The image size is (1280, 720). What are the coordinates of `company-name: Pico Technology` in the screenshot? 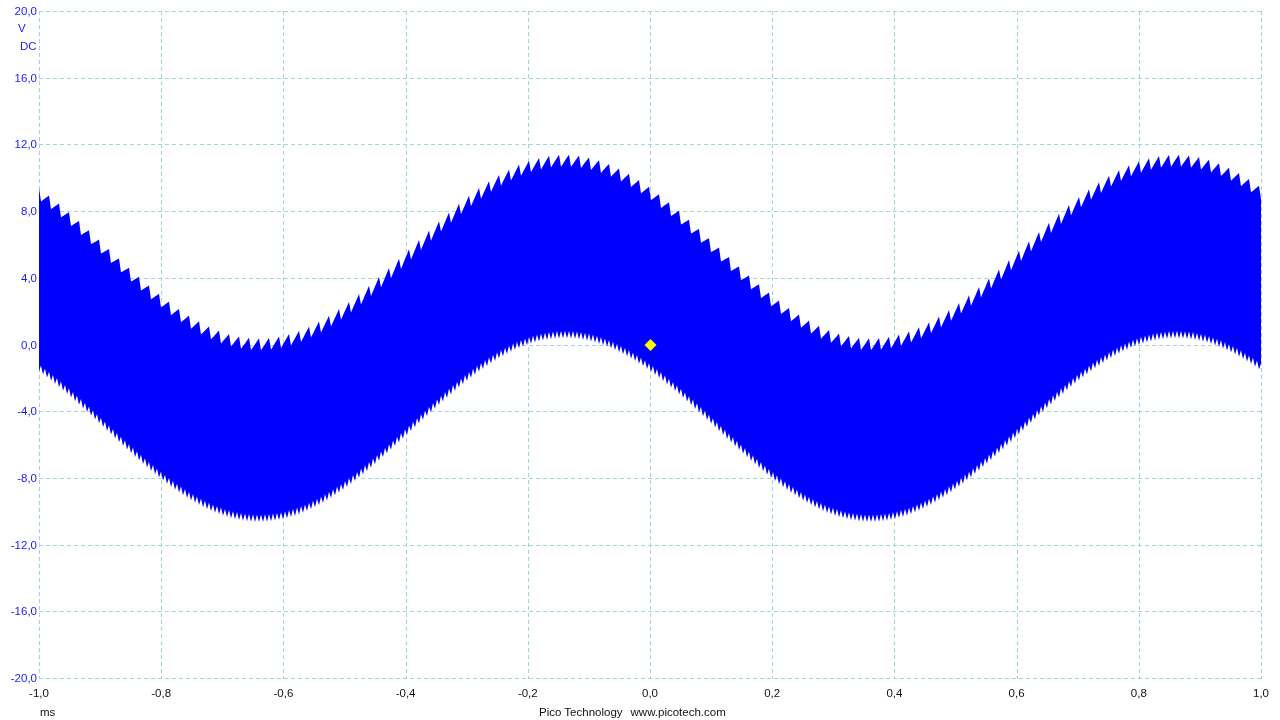 It's located at (581, 712).